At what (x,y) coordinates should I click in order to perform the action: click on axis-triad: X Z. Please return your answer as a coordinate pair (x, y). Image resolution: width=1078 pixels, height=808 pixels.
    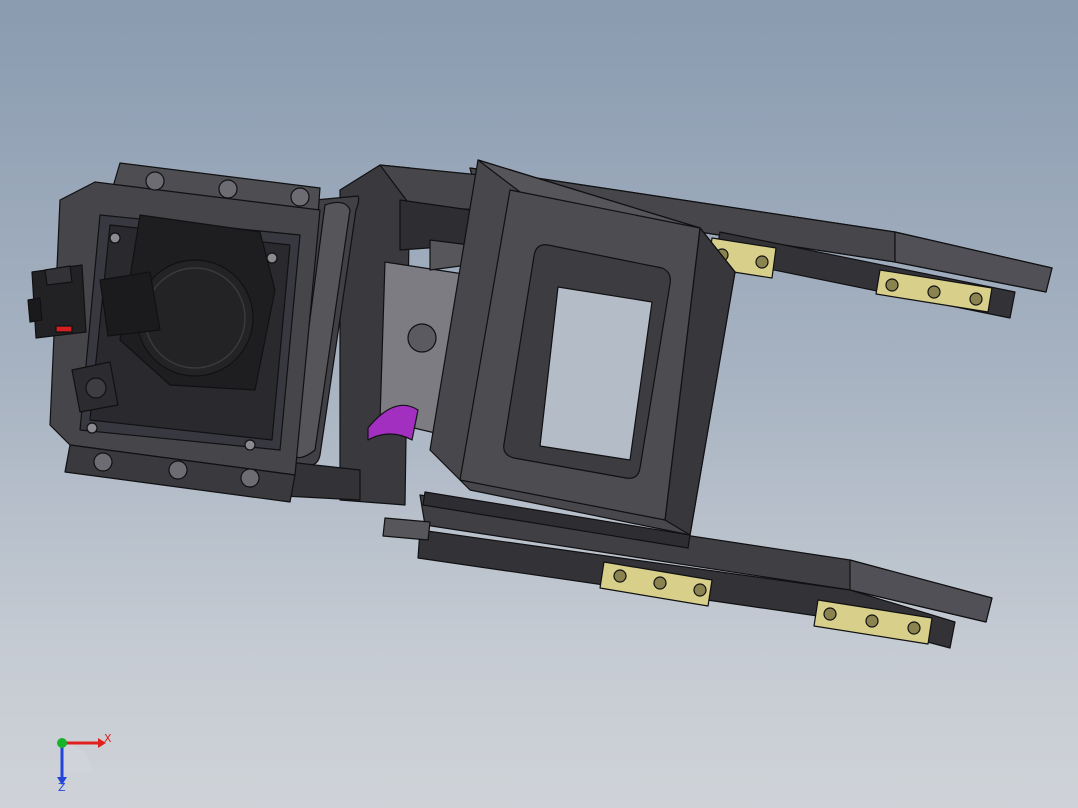
    Looking at the image, I should click on (84, 763).